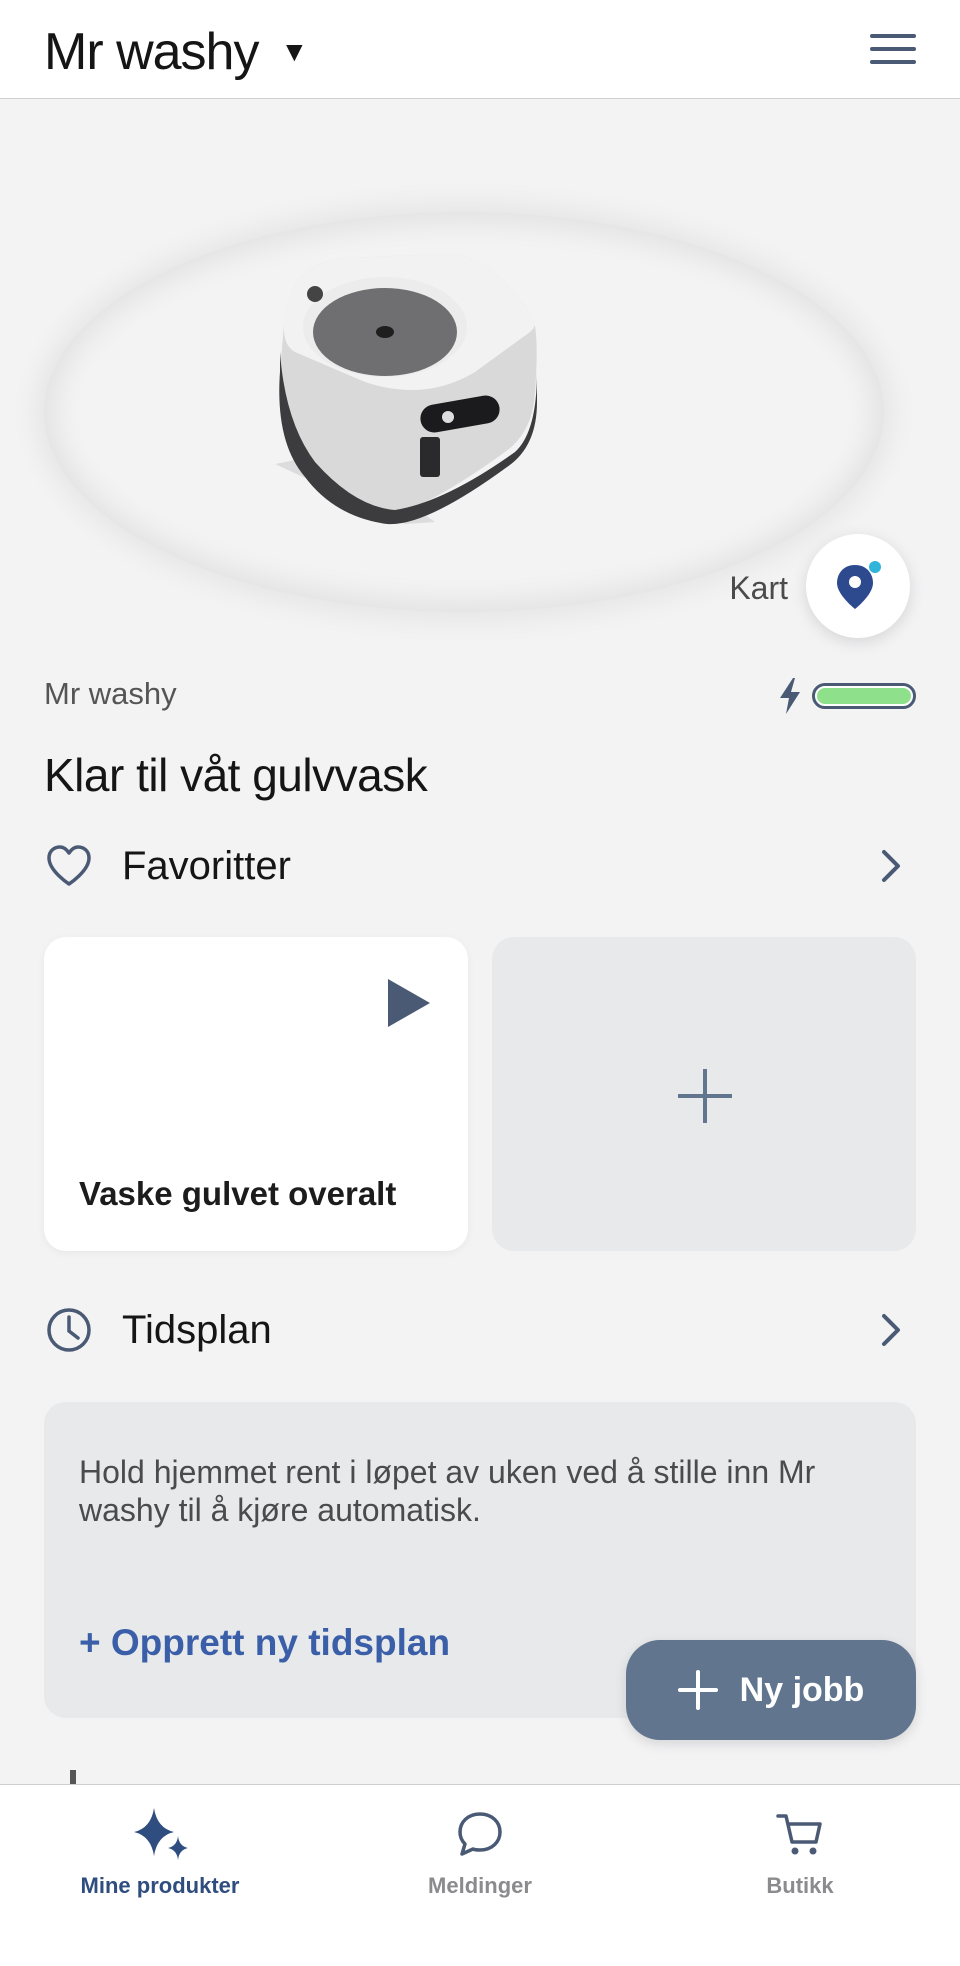 The height and width of the screenshot is (1966, 960). What do you see at coordinates (480, 866) in the screenshot?
I see `favorites-header: Favoritter` at bounding box center [480, 866].